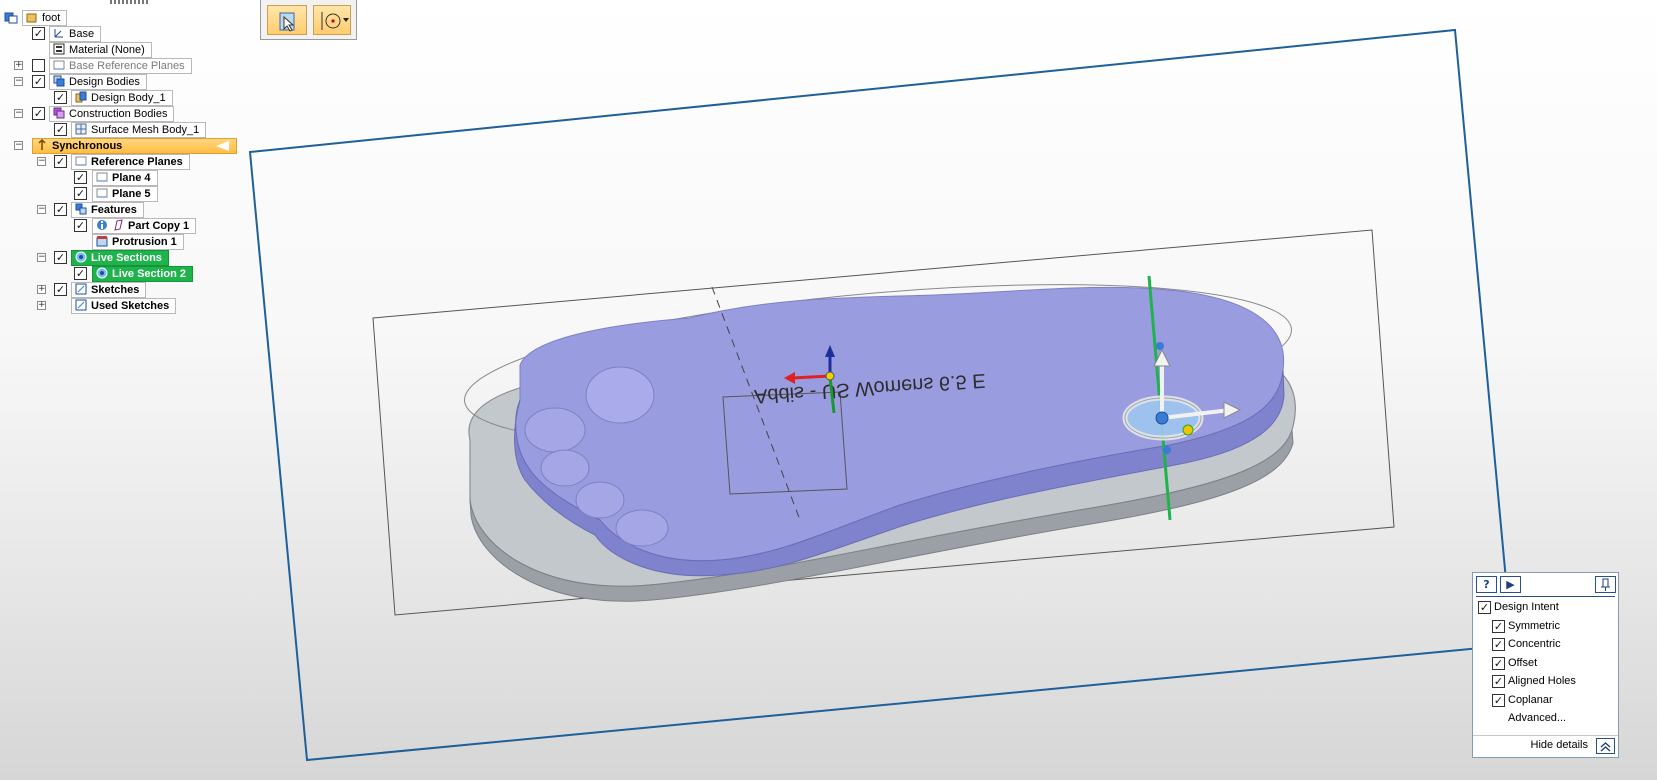 This screenshot has height=780, width=1657. What do you see at coordinates (1486, 584) in the screenshot?
I see `help-button: ?` at bounding box center [1486, 584].